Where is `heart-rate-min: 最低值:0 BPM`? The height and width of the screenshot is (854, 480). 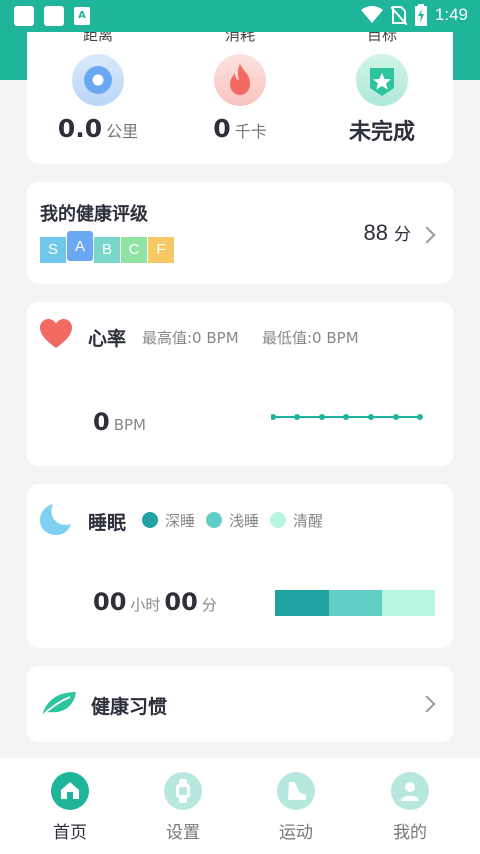
heart-rate-min: 最低值:0 BPM is located at coordinates (310, 338).